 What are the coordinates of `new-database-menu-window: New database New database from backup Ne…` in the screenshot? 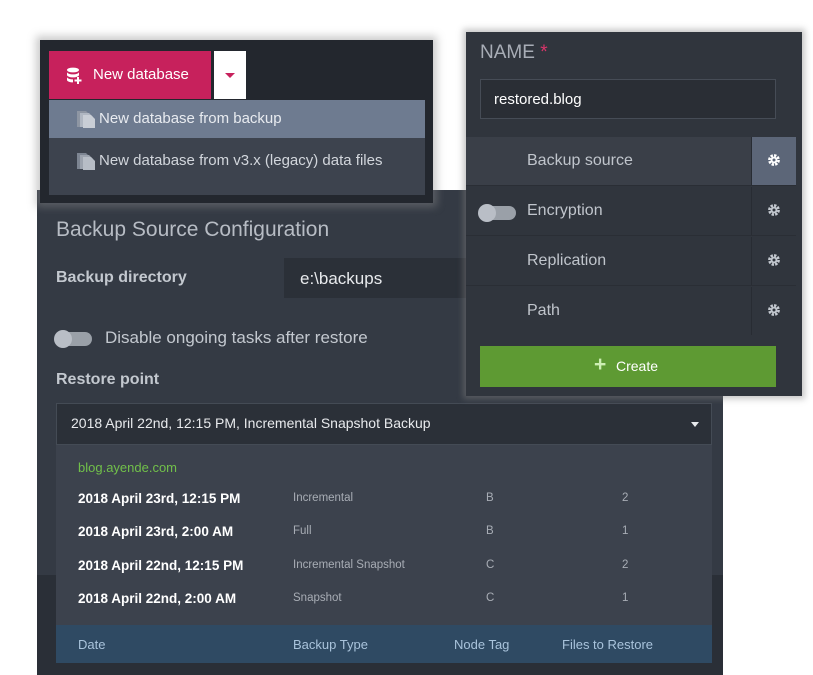 It's located at (236, 121).